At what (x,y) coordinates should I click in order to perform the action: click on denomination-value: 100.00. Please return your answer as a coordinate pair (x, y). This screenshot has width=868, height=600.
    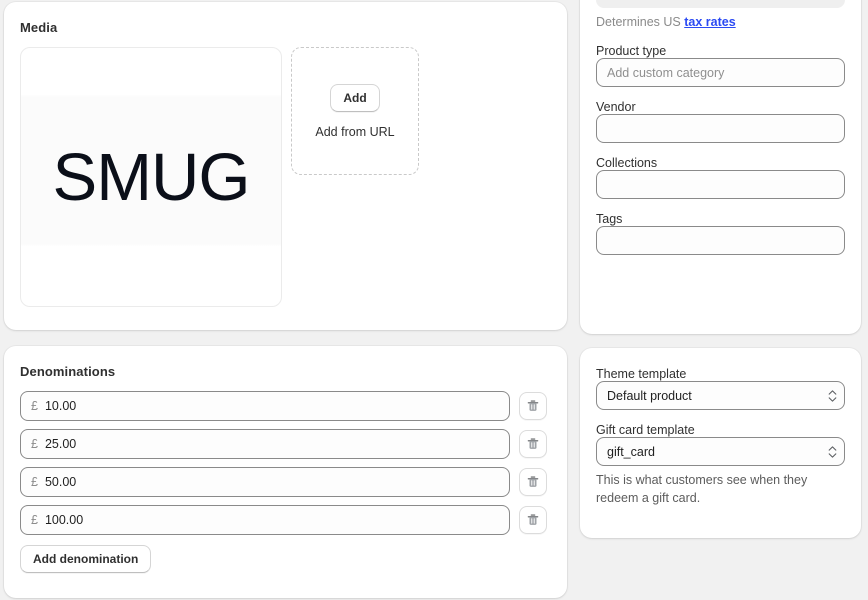
    Looking at the image, I should click on (64, 520).